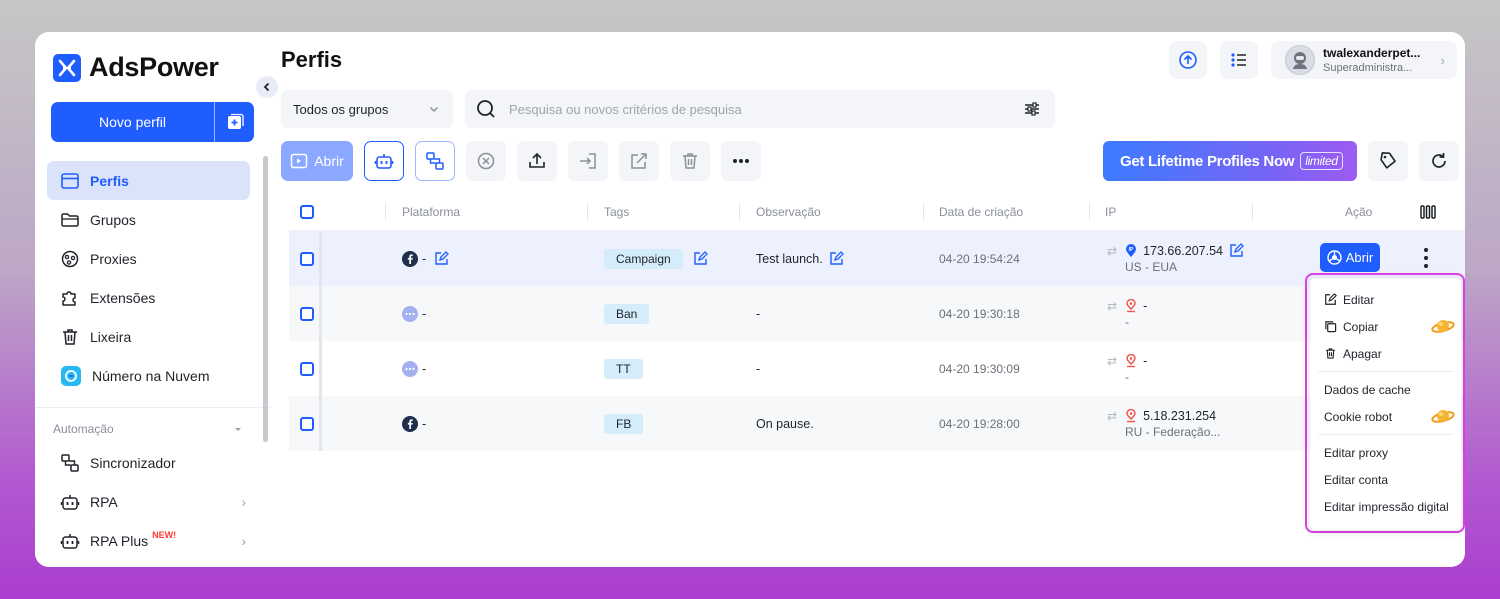 The image size is (1500, 599). I want to click on page-title: Perfis, so click(312, 59).